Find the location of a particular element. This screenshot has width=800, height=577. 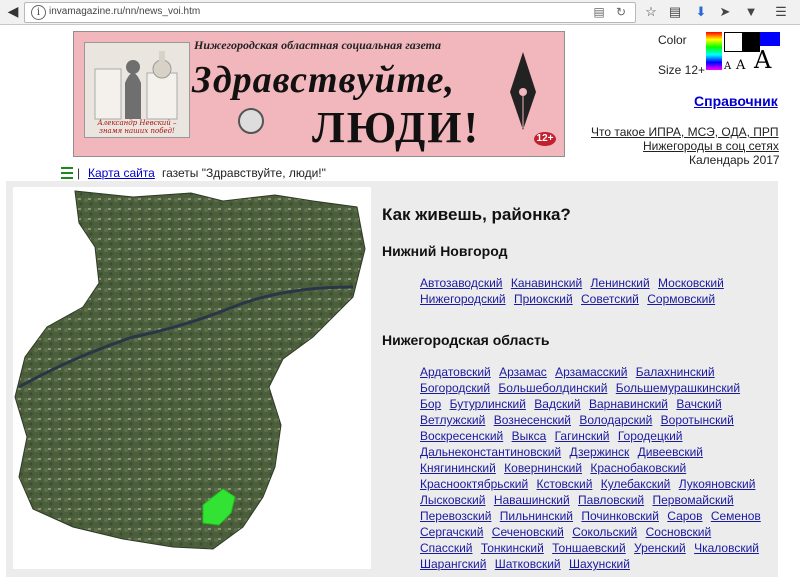

pocket-icon: ▼ is located at coordinates (751, 12).